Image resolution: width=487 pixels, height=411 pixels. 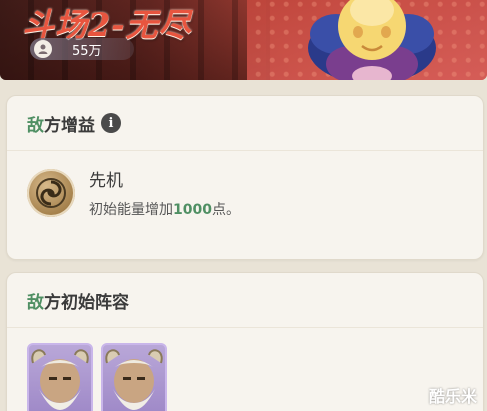 What do you see at coordinates (87, 51) in the screenshot?
I see `reward-value: 55万` at bounding box center [87, 51].